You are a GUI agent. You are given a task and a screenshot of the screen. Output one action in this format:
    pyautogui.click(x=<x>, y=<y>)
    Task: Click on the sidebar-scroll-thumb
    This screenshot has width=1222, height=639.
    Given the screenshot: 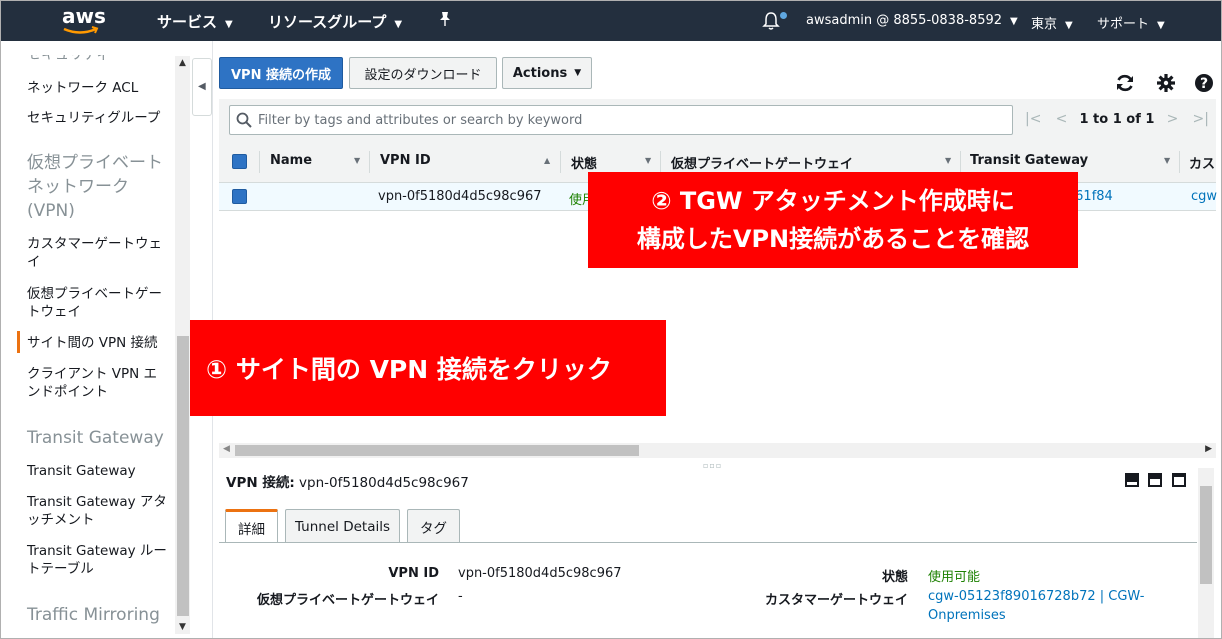 What is the action you would take?
    pyautogui.click(x=183, y=476)
    